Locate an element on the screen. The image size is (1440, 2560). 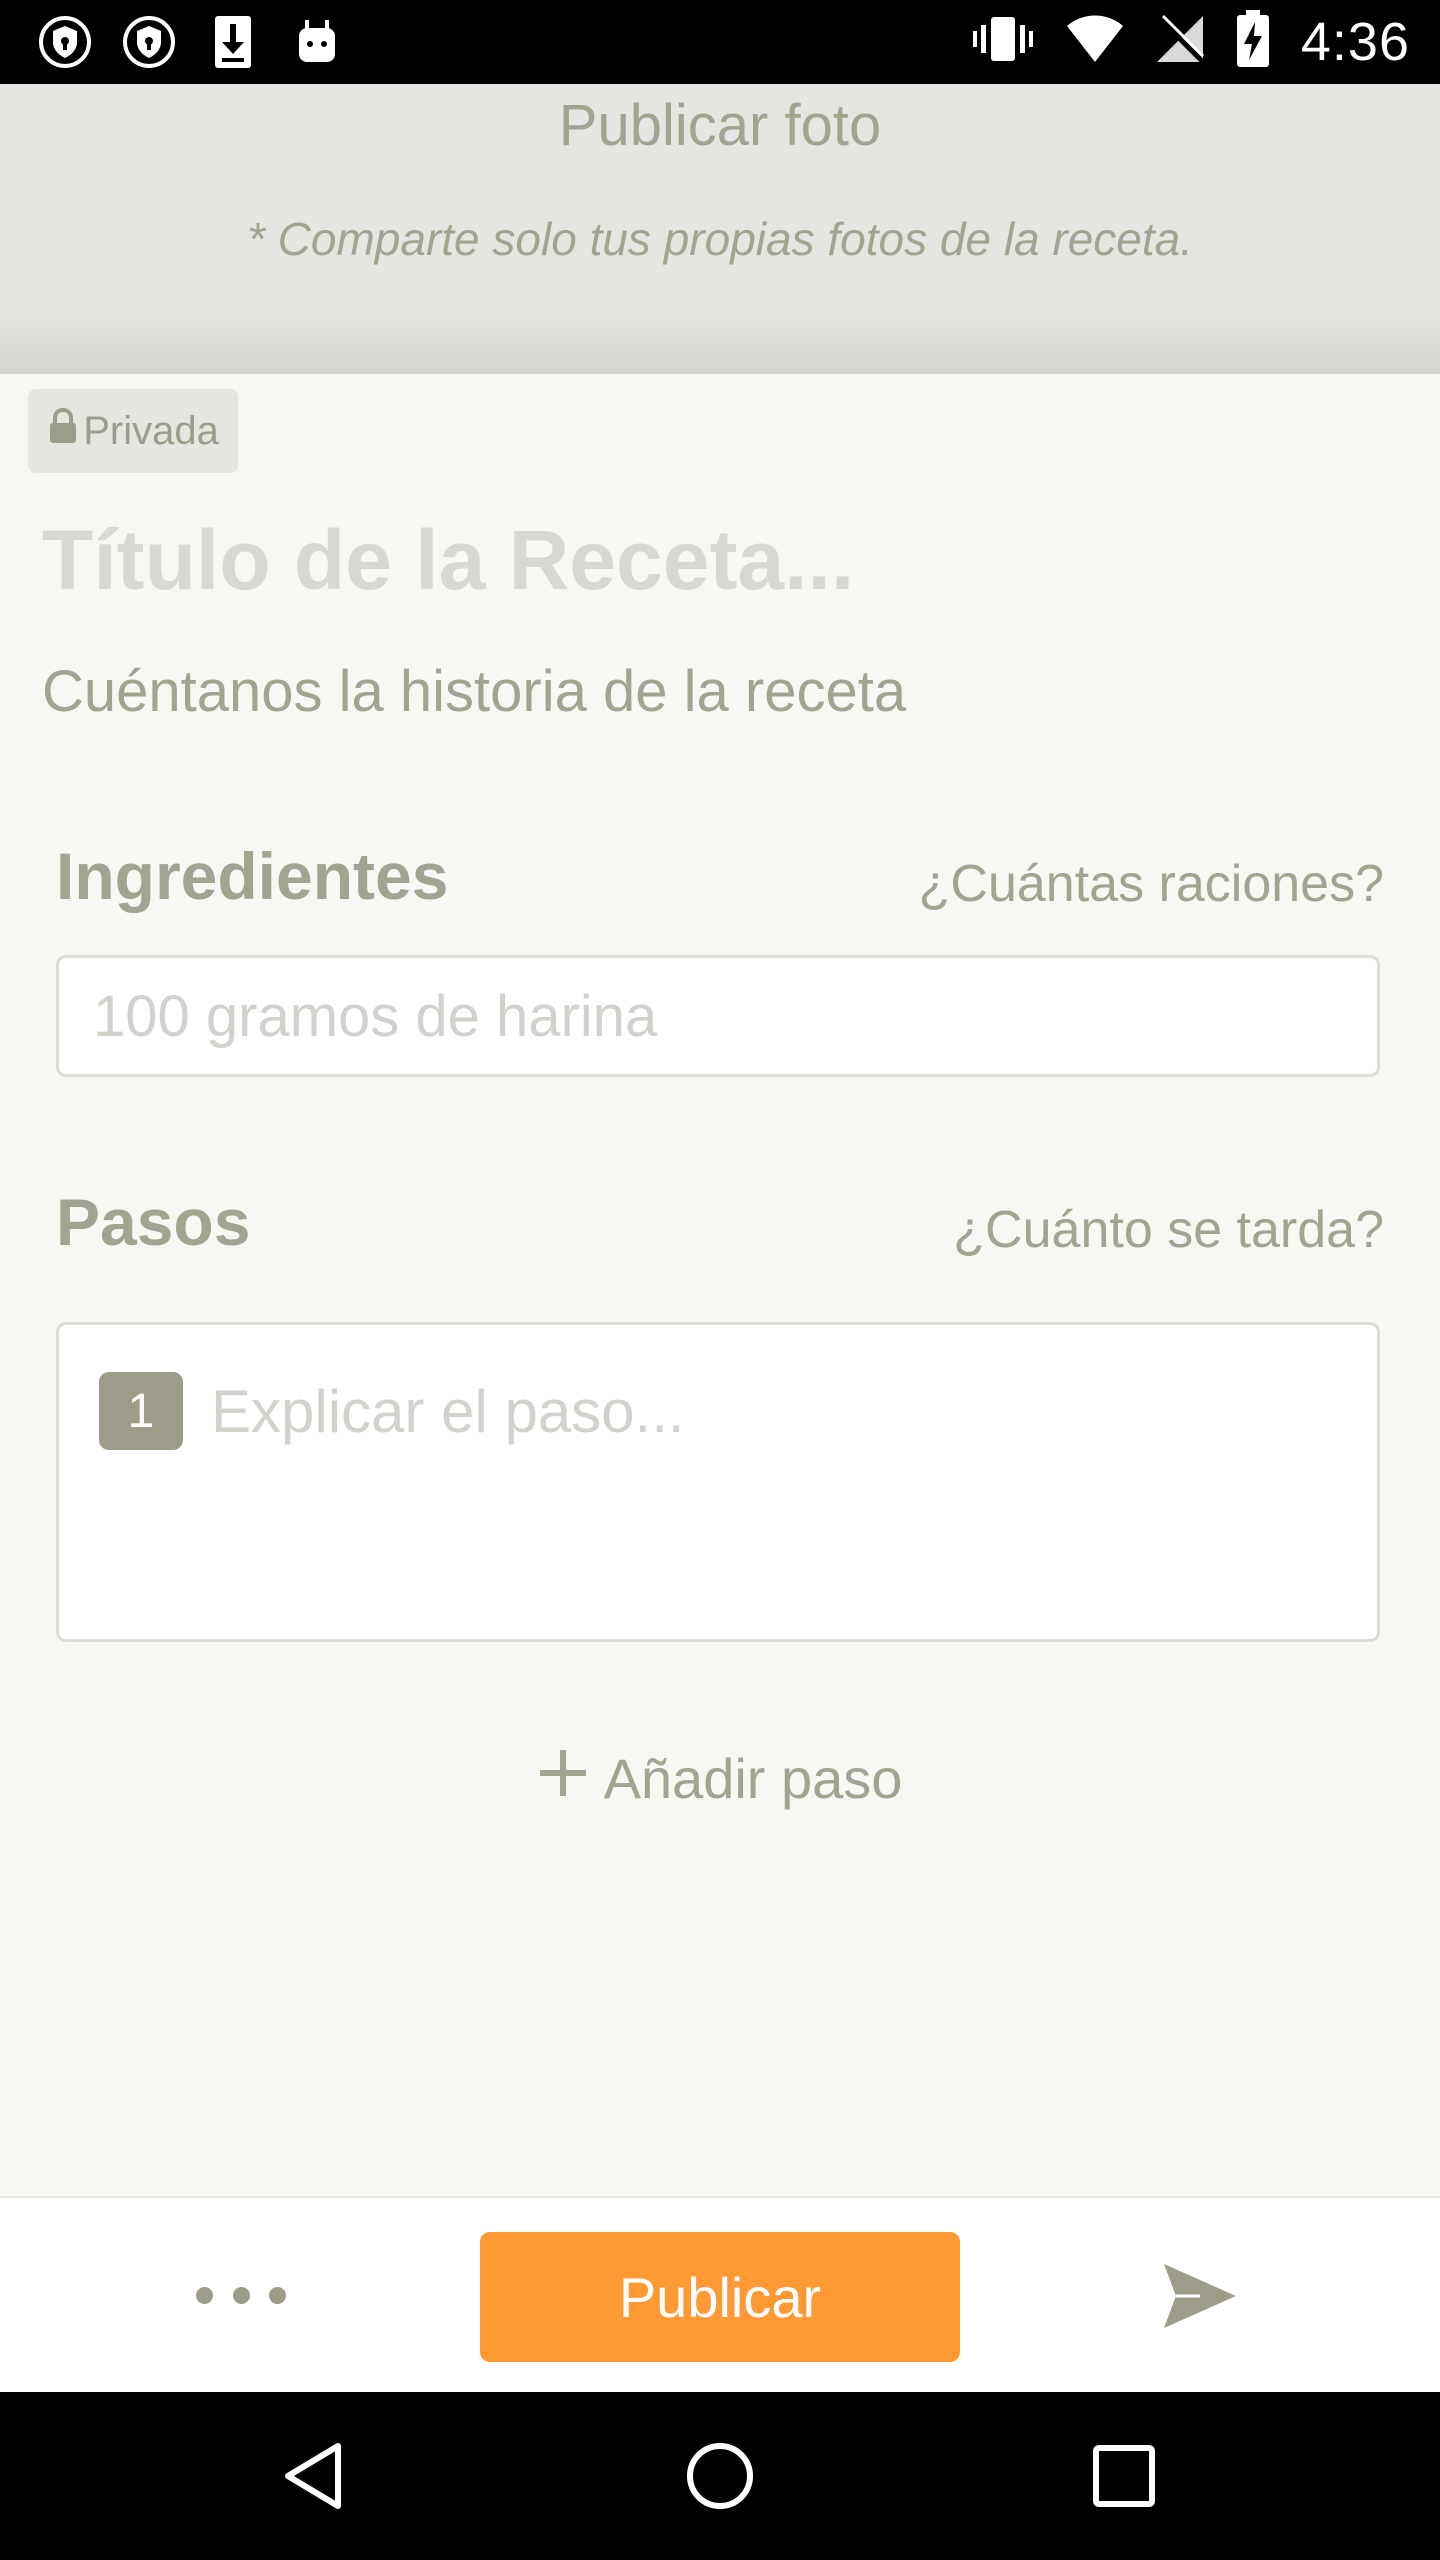
back-icon is located at coordinates (316, 2476).